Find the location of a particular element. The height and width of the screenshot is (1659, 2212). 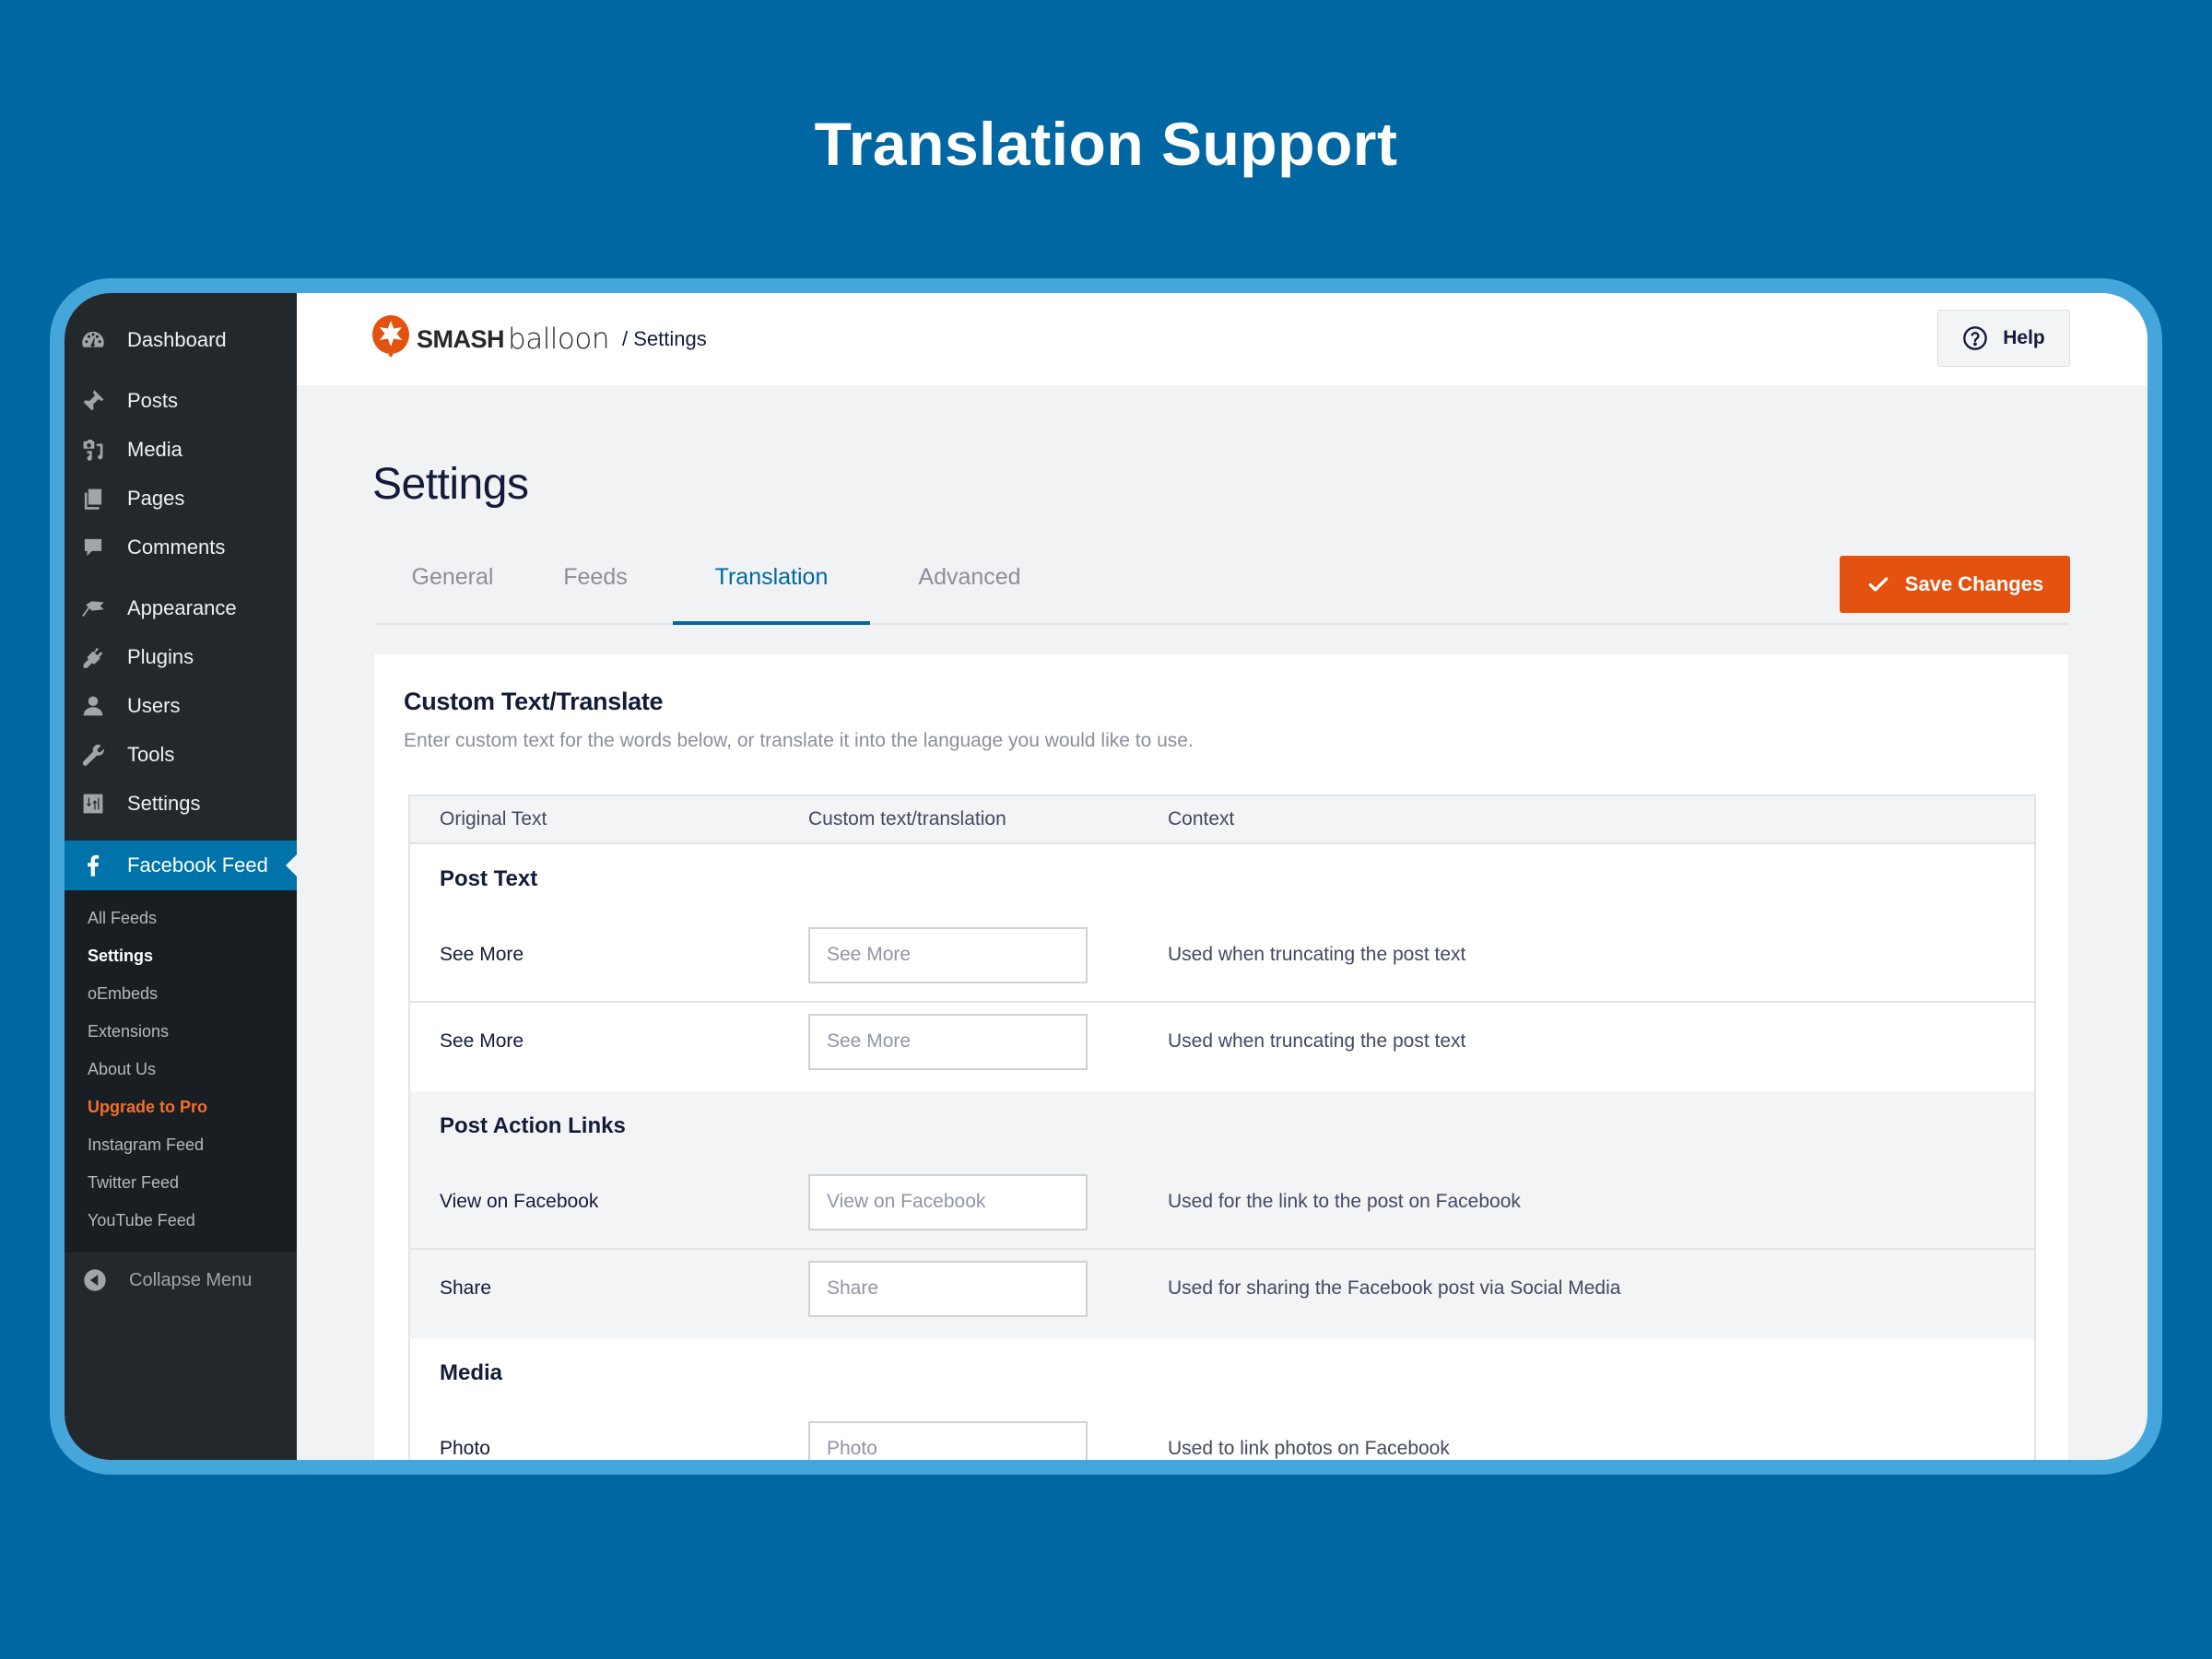

sidebar-item-dashboard: Dashboard is located at coordinates (181, 339).